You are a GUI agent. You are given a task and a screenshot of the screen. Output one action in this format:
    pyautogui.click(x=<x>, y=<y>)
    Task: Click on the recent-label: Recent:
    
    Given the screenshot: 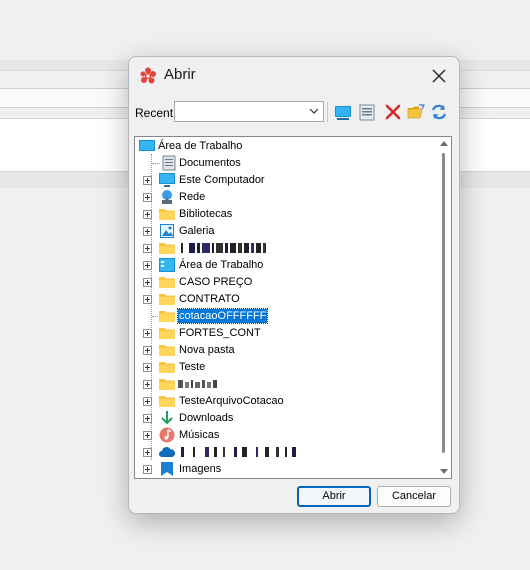 What is the action you would take?
    pyautogui.click(x=156, y=113)
    